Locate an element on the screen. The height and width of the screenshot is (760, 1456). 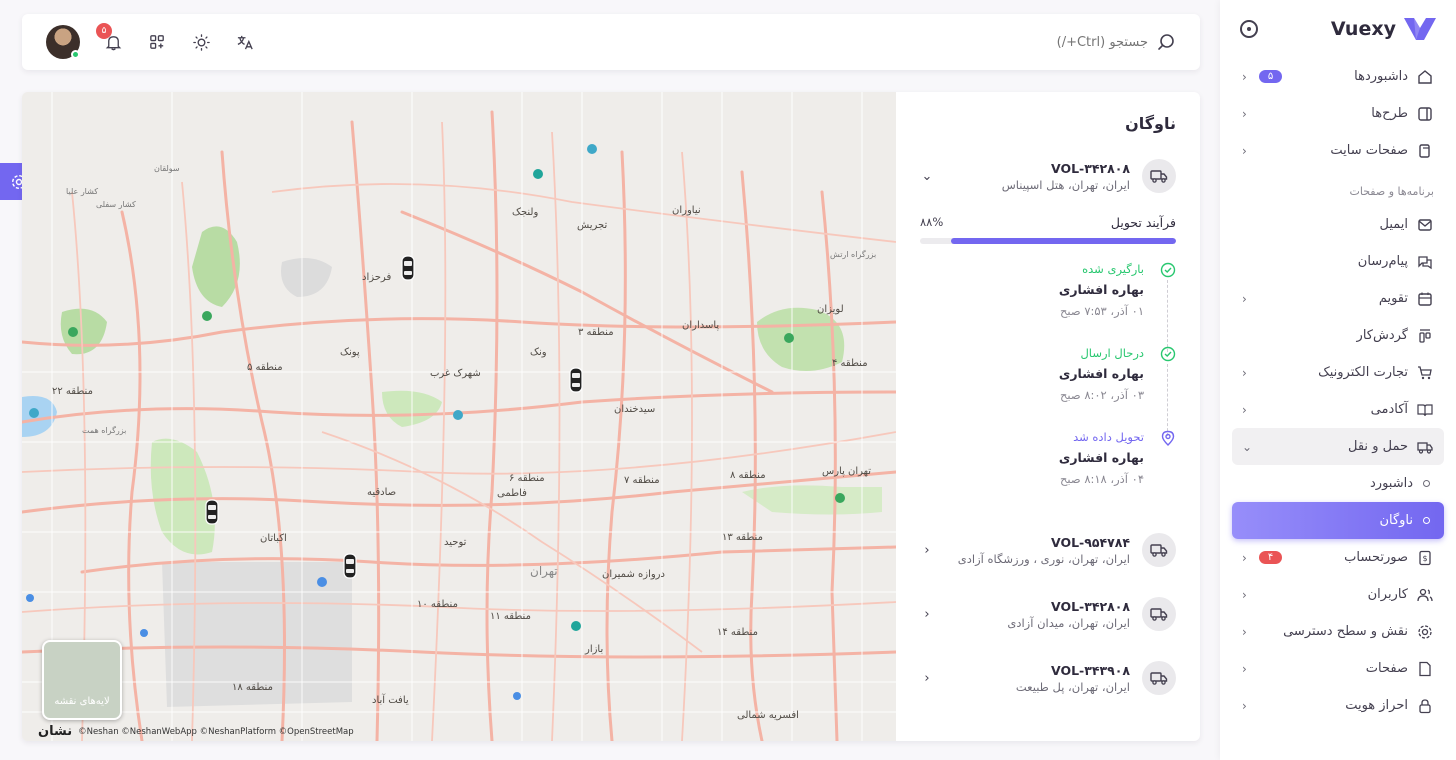
invoice-icon: $ is located at coordinates (1425, 558).